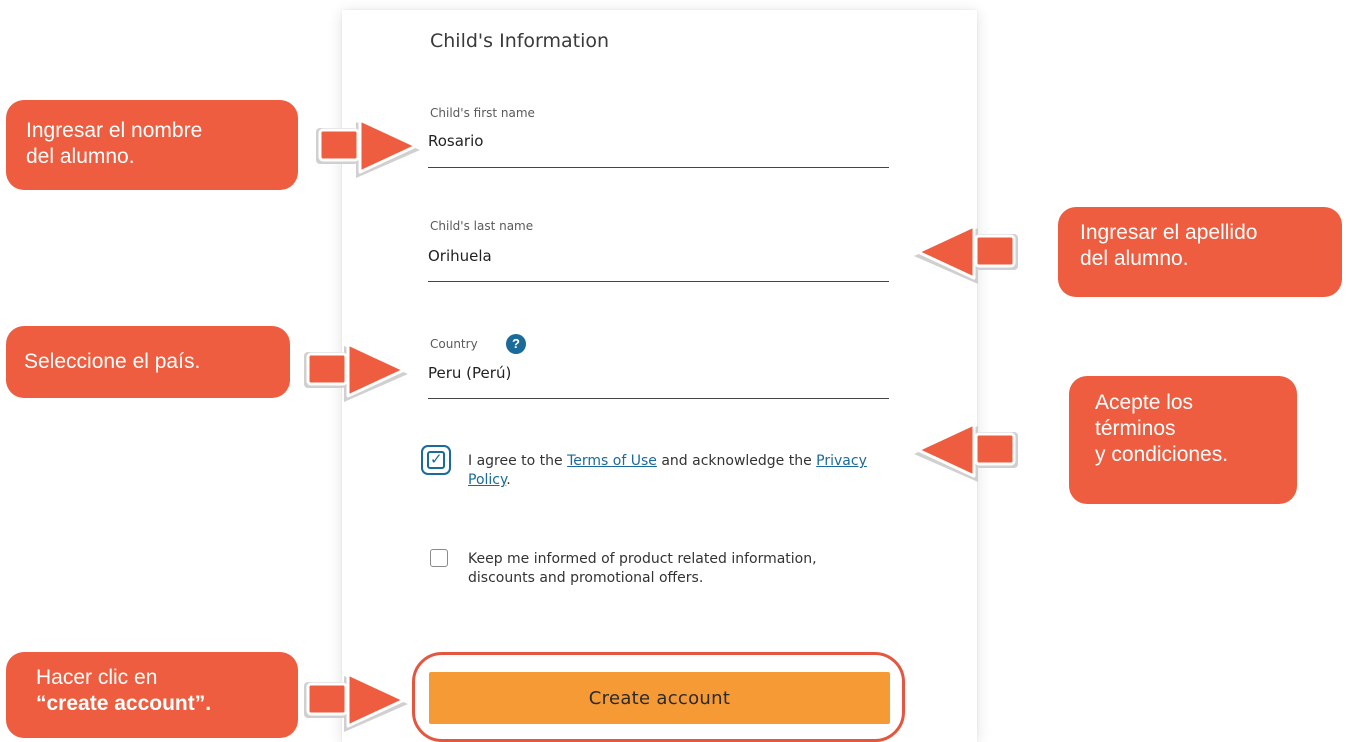 The width and height of the screenshot is (1363, 742). What do you see at coordinates (520, 41) in the screenshot?
I see `section-title: Child's Information` at bounding box center [520, 41].